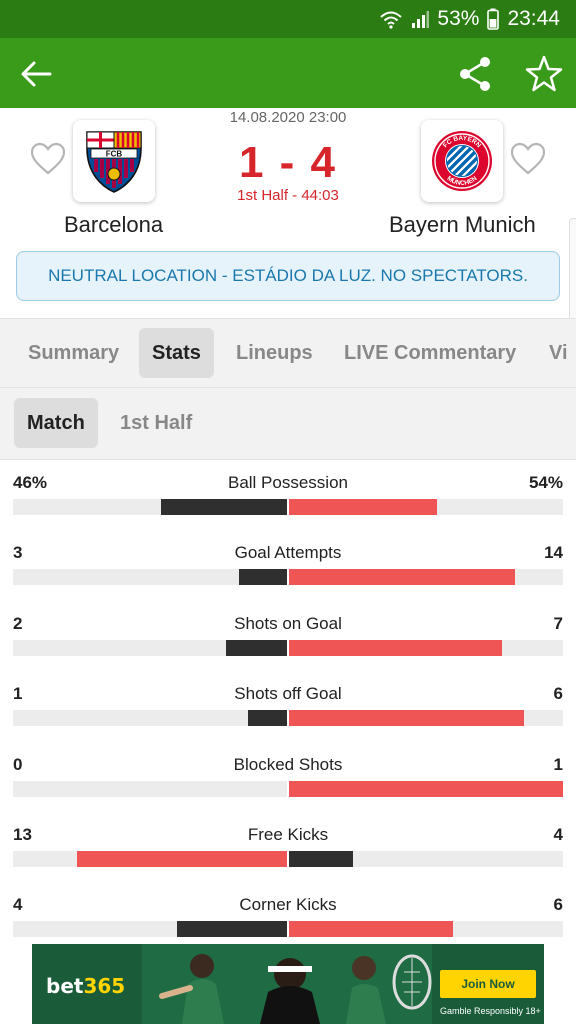 This screenshot has height=1024, width=576. I want to click on clock: 23:44, so click(533, 18).